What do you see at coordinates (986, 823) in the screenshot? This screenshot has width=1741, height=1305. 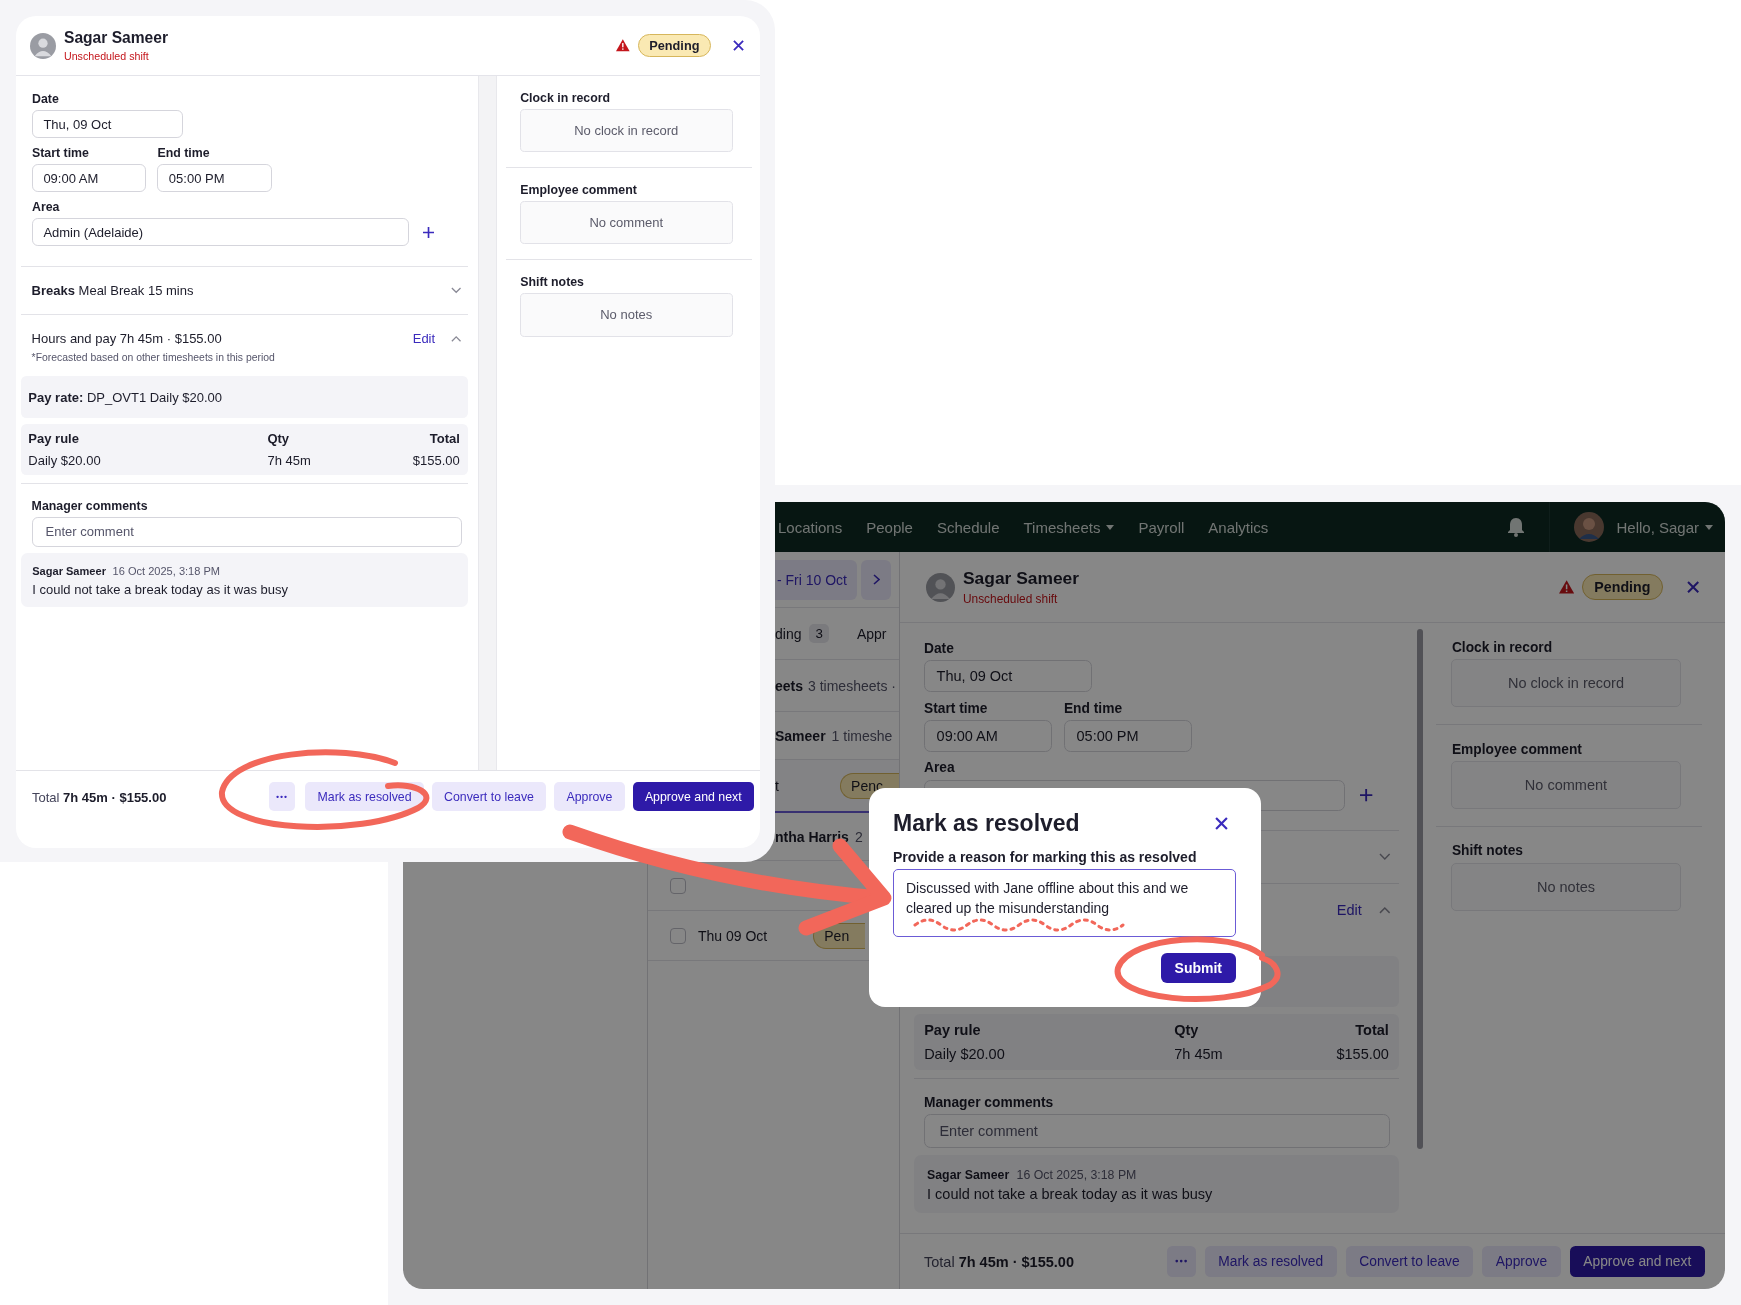 I see `dialog-title: Mark as resolved` at bounding box center [986, 823].